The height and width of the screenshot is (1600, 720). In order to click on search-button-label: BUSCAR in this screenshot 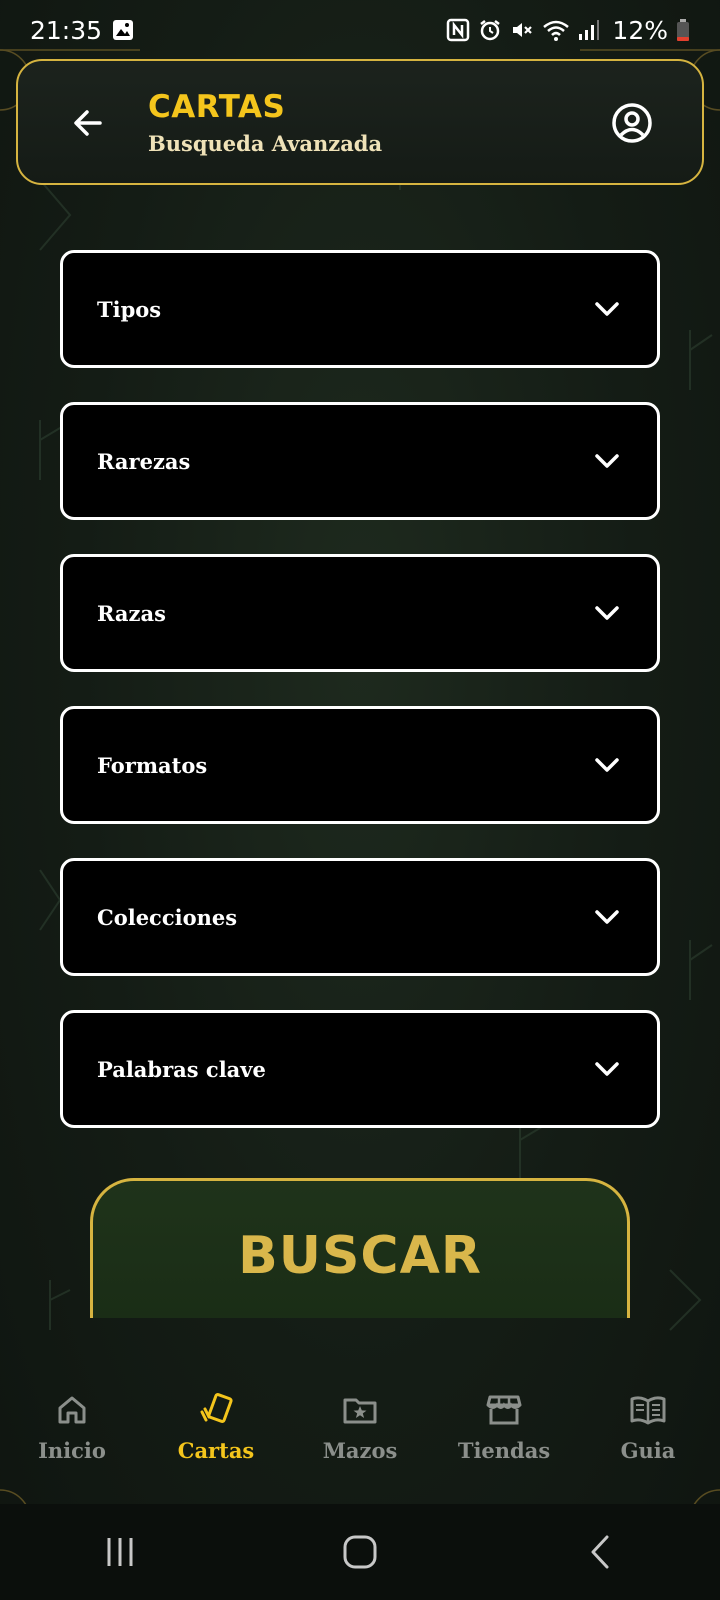, I will do `click(360, 1255)`.